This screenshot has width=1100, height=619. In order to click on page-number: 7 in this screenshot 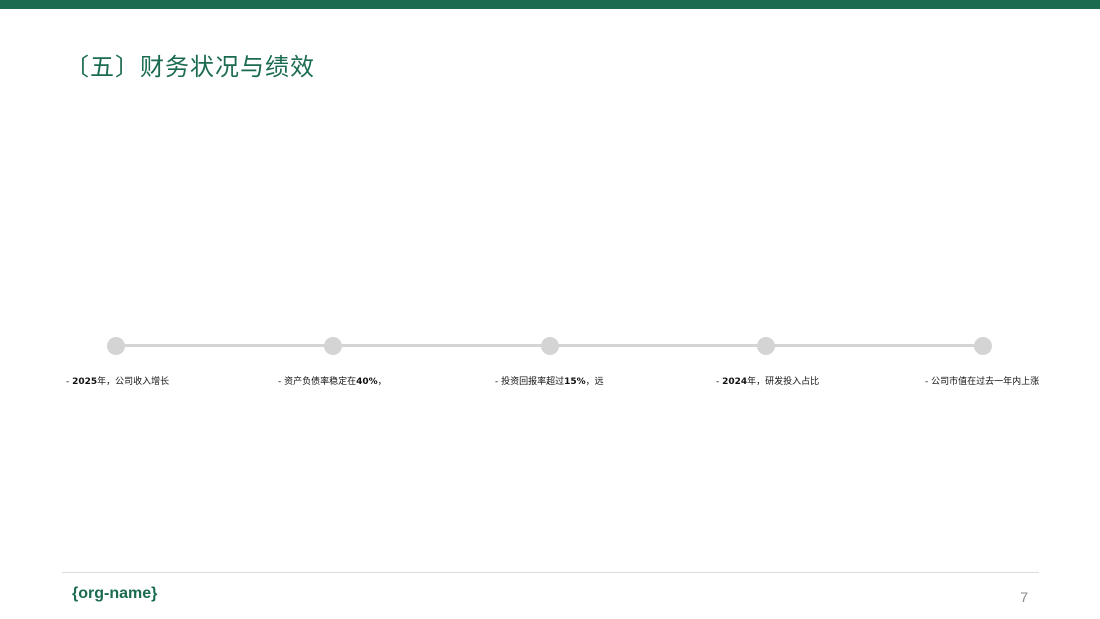, I will do `click(1024, 597)`.